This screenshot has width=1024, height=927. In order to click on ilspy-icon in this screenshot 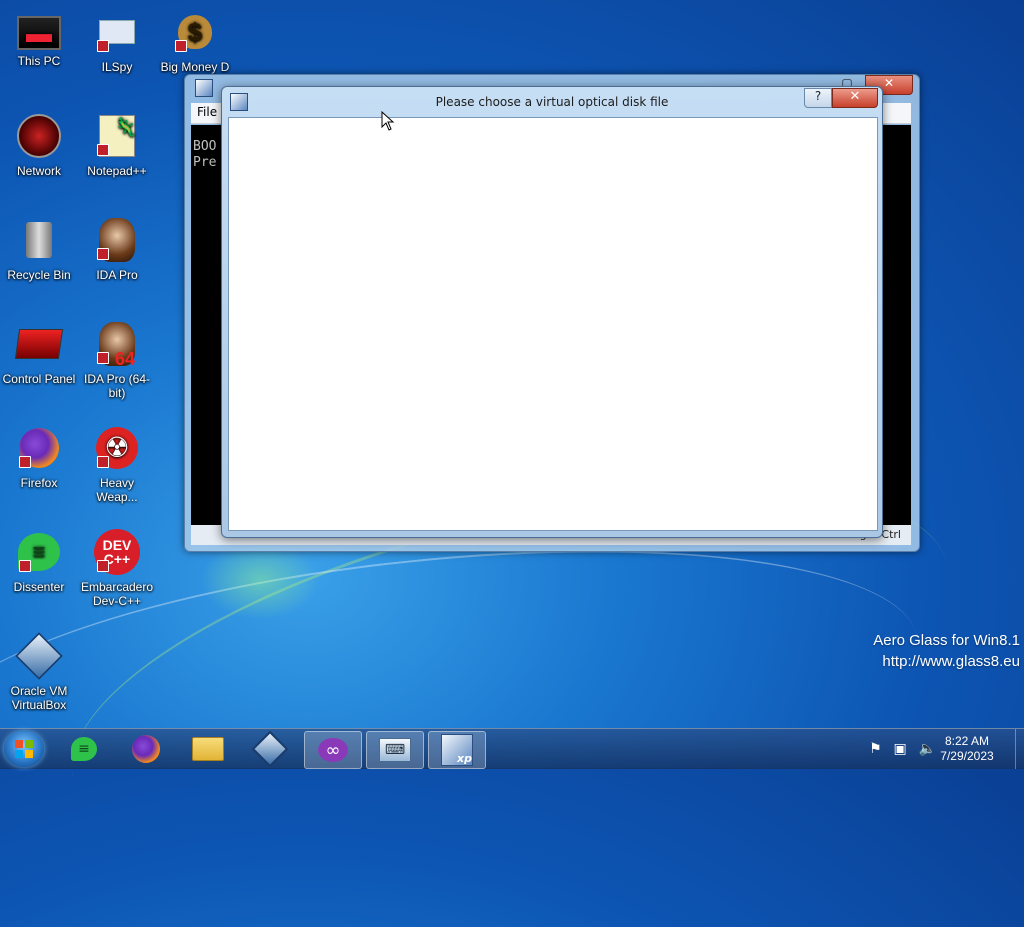, I will do `click(117, 32)`.